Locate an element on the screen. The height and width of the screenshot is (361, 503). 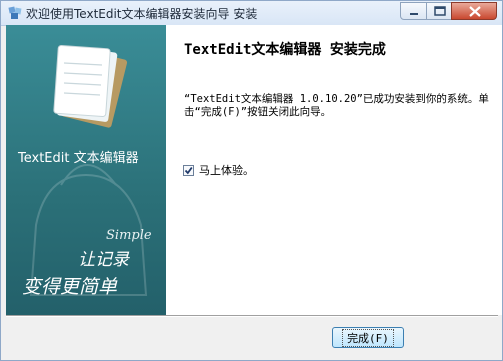
sidebar-slogan-line1: 让记录 is located at coordinates (104, 260).